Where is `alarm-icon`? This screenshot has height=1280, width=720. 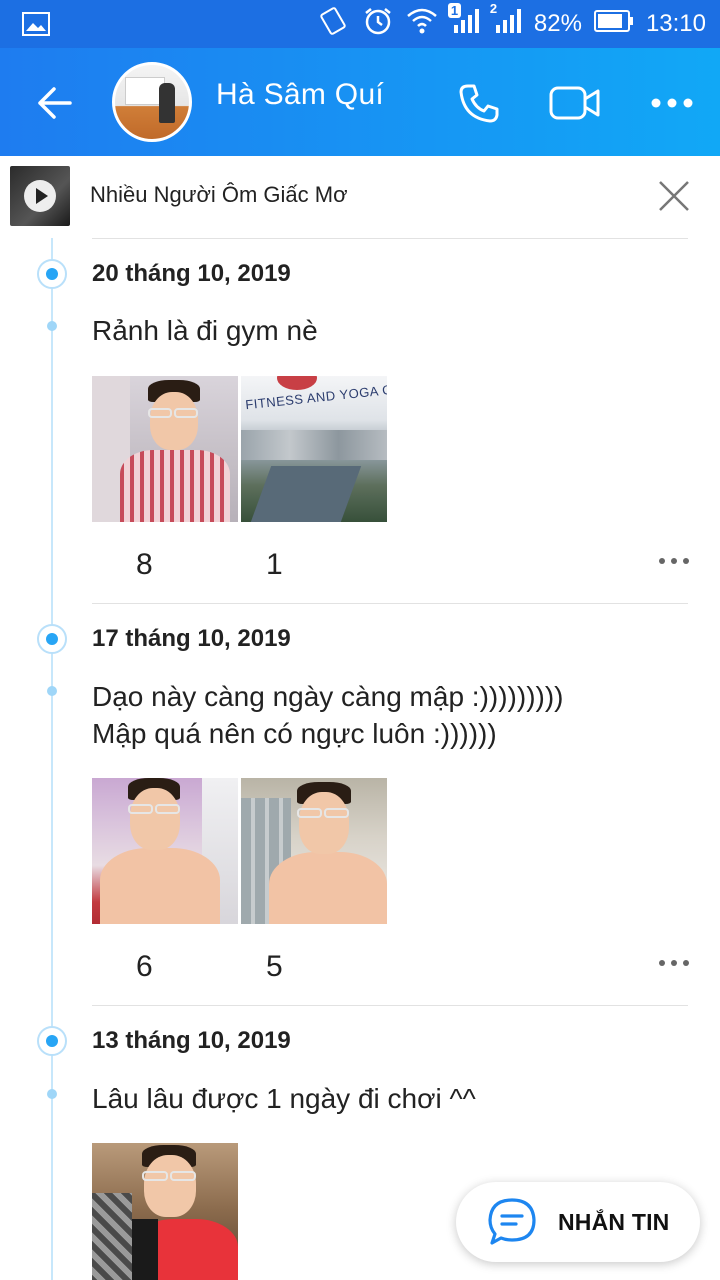 alarm-icon is located at coordinates (378, 24).